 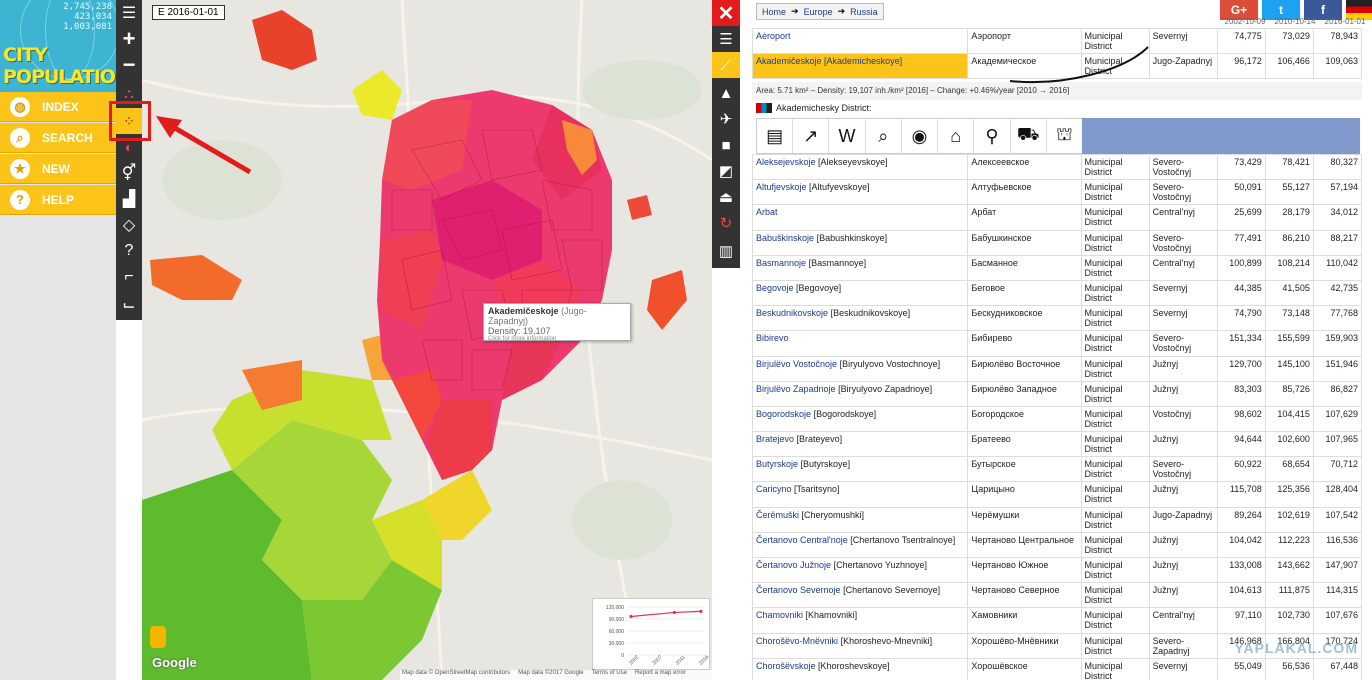 I want to click on district-name-link: Bogorodskoje, so click(x=783, y=414).